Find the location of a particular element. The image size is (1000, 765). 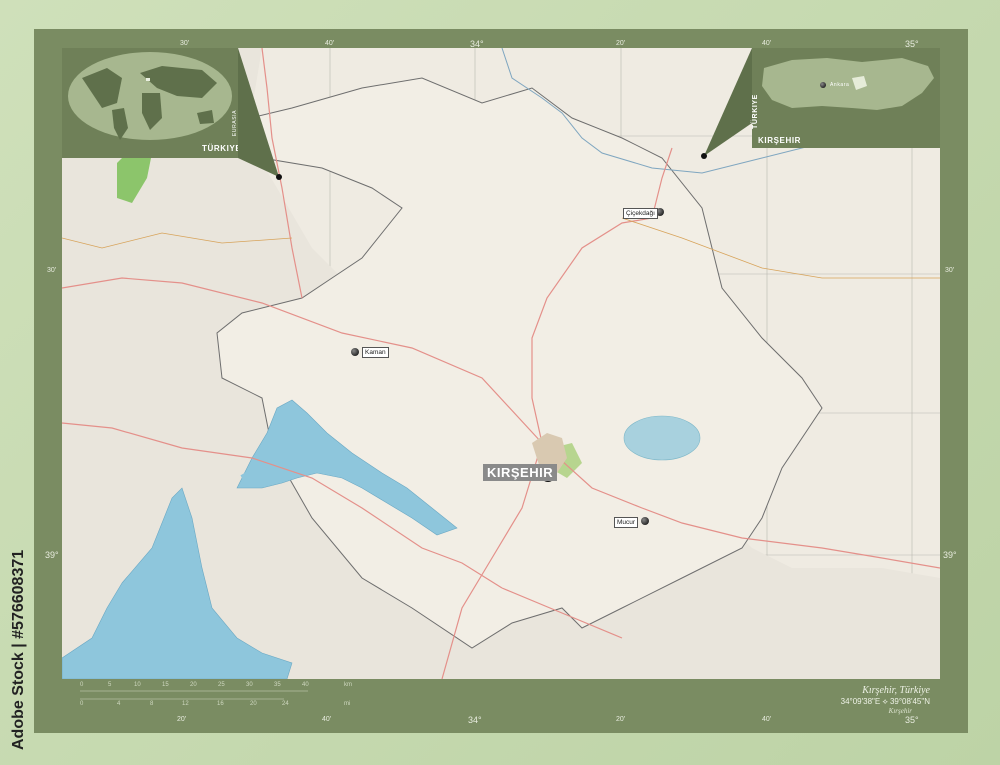

scale-mi-4: 16 is located at coordinates (220, 704).